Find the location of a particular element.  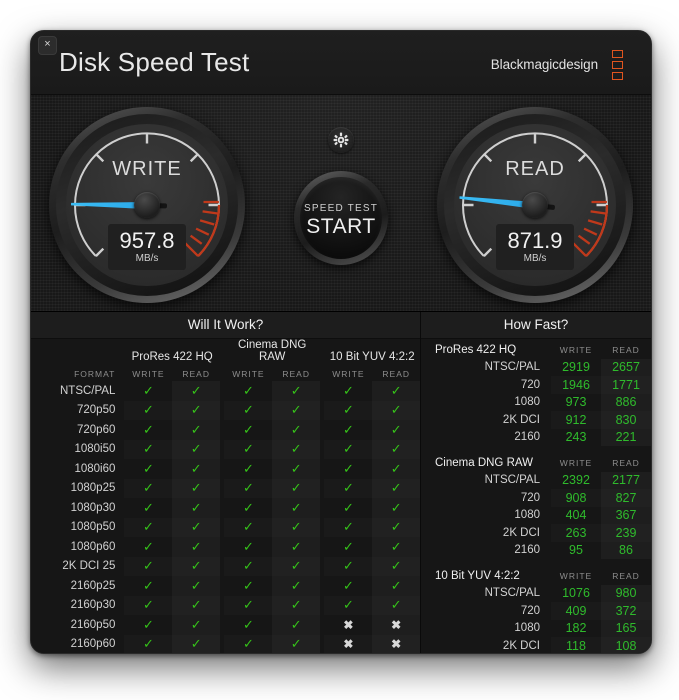

write-speed-value: 243 is located at coordinates (576, 437).